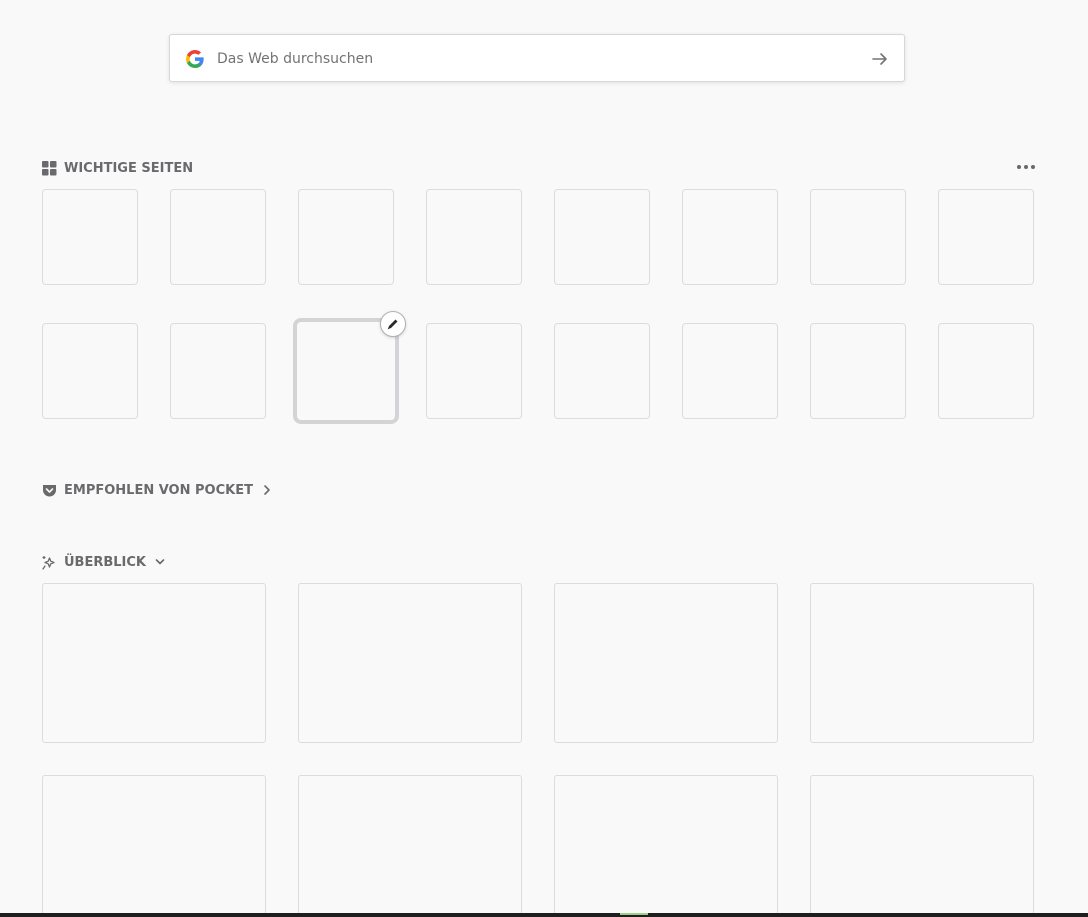 This screenshot has width=1088, height=917. I want to click on pocket-heading: EMPFOHLEN VON POCKET, so click(157, 490).